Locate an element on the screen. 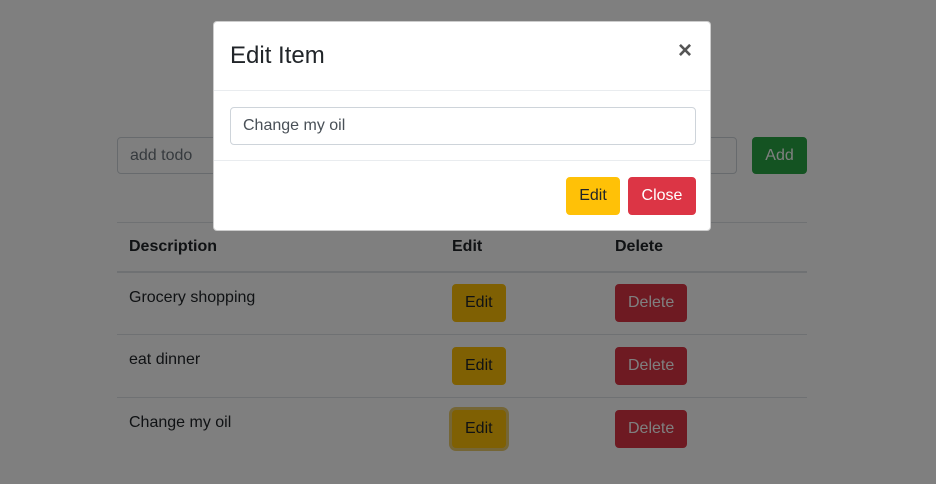  modal-body is located at coordinates (462, 126).